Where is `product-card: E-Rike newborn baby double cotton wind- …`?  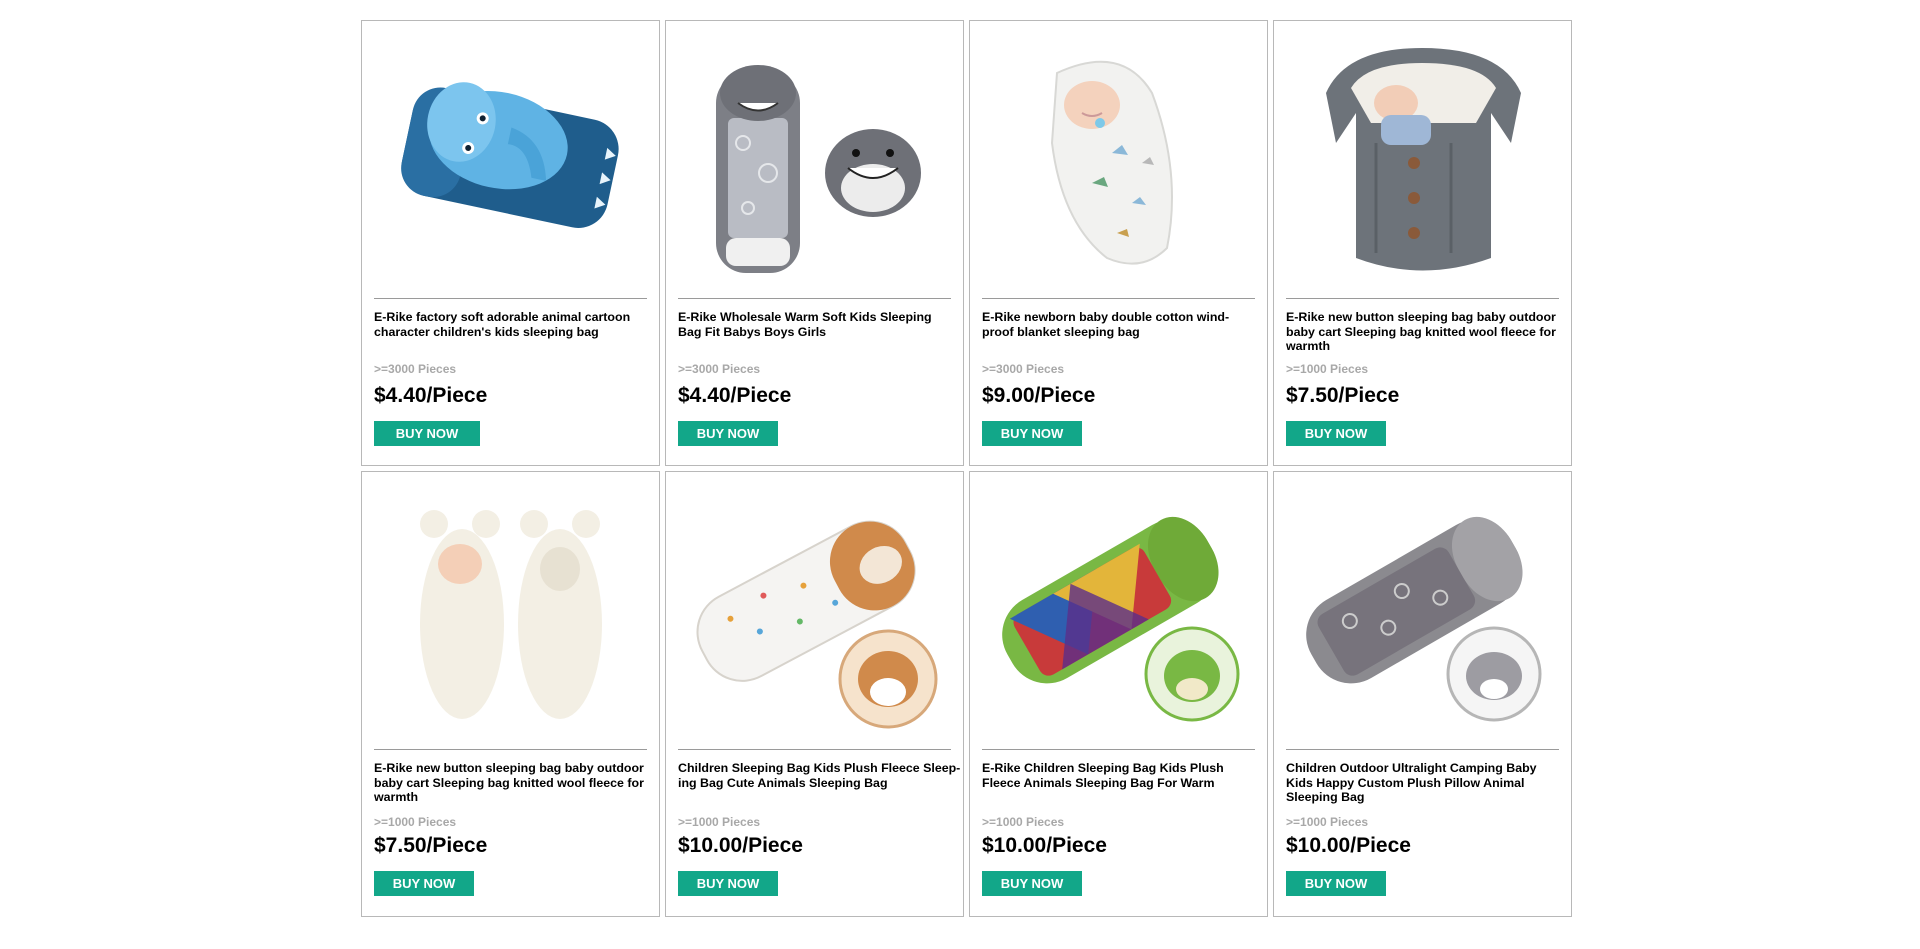
product-card: E-Rike newborn baby double cotton wind- … is located at coordinates (1118, 243).